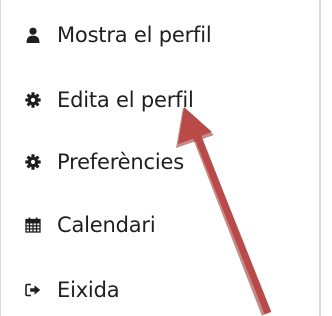 The image size is (332, 316). Describe the element at coordinates (120, 162) in the screenshot. I see `menu-item-label: Preferències` at that location.